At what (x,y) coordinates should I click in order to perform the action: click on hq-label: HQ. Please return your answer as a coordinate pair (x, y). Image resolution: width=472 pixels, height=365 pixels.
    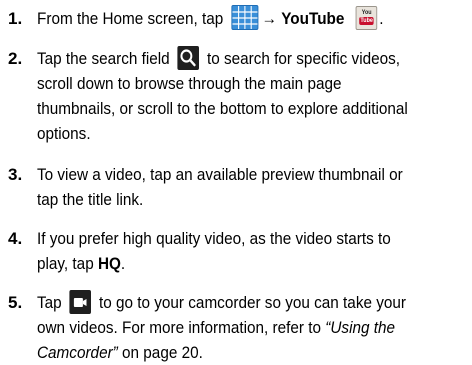
    Looking at the image, I should click on (109, 263).